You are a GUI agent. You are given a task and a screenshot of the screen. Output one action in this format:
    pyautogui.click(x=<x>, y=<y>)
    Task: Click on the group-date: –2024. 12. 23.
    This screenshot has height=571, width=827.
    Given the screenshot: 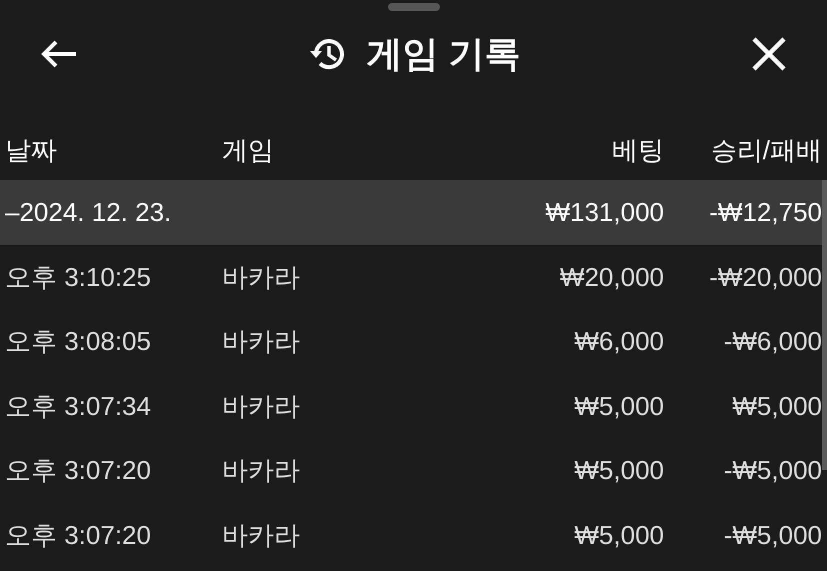 What is the action you would take?
    pyautogui.click(x=88, y=212)
    